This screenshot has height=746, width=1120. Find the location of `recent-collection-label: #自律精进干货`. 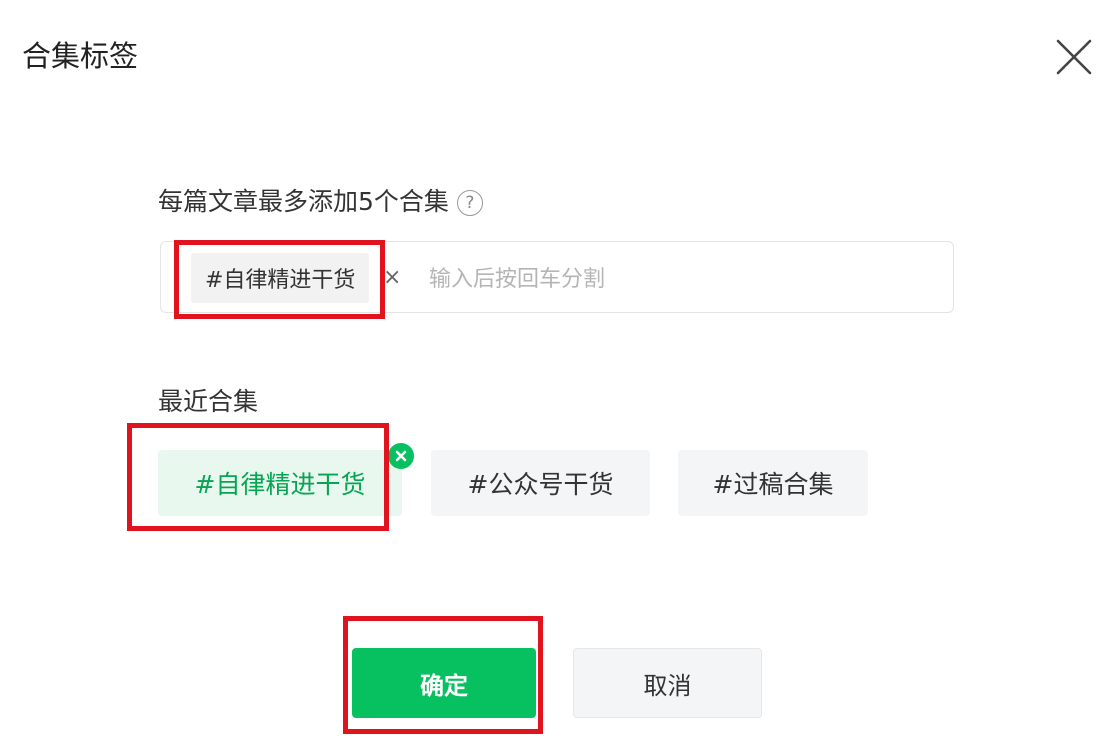

recent-collection-label: #自律精进干货 is located at coordinates (280, 484).